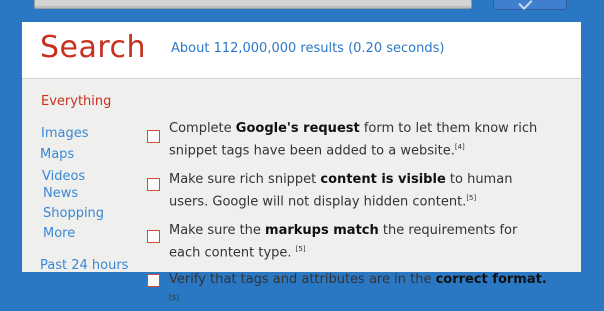 The image size is (604, 311). What do you see at coordinates (202, 128) in the screenshot?
I see `item-text: Complete` at bounding box center [202, 128].